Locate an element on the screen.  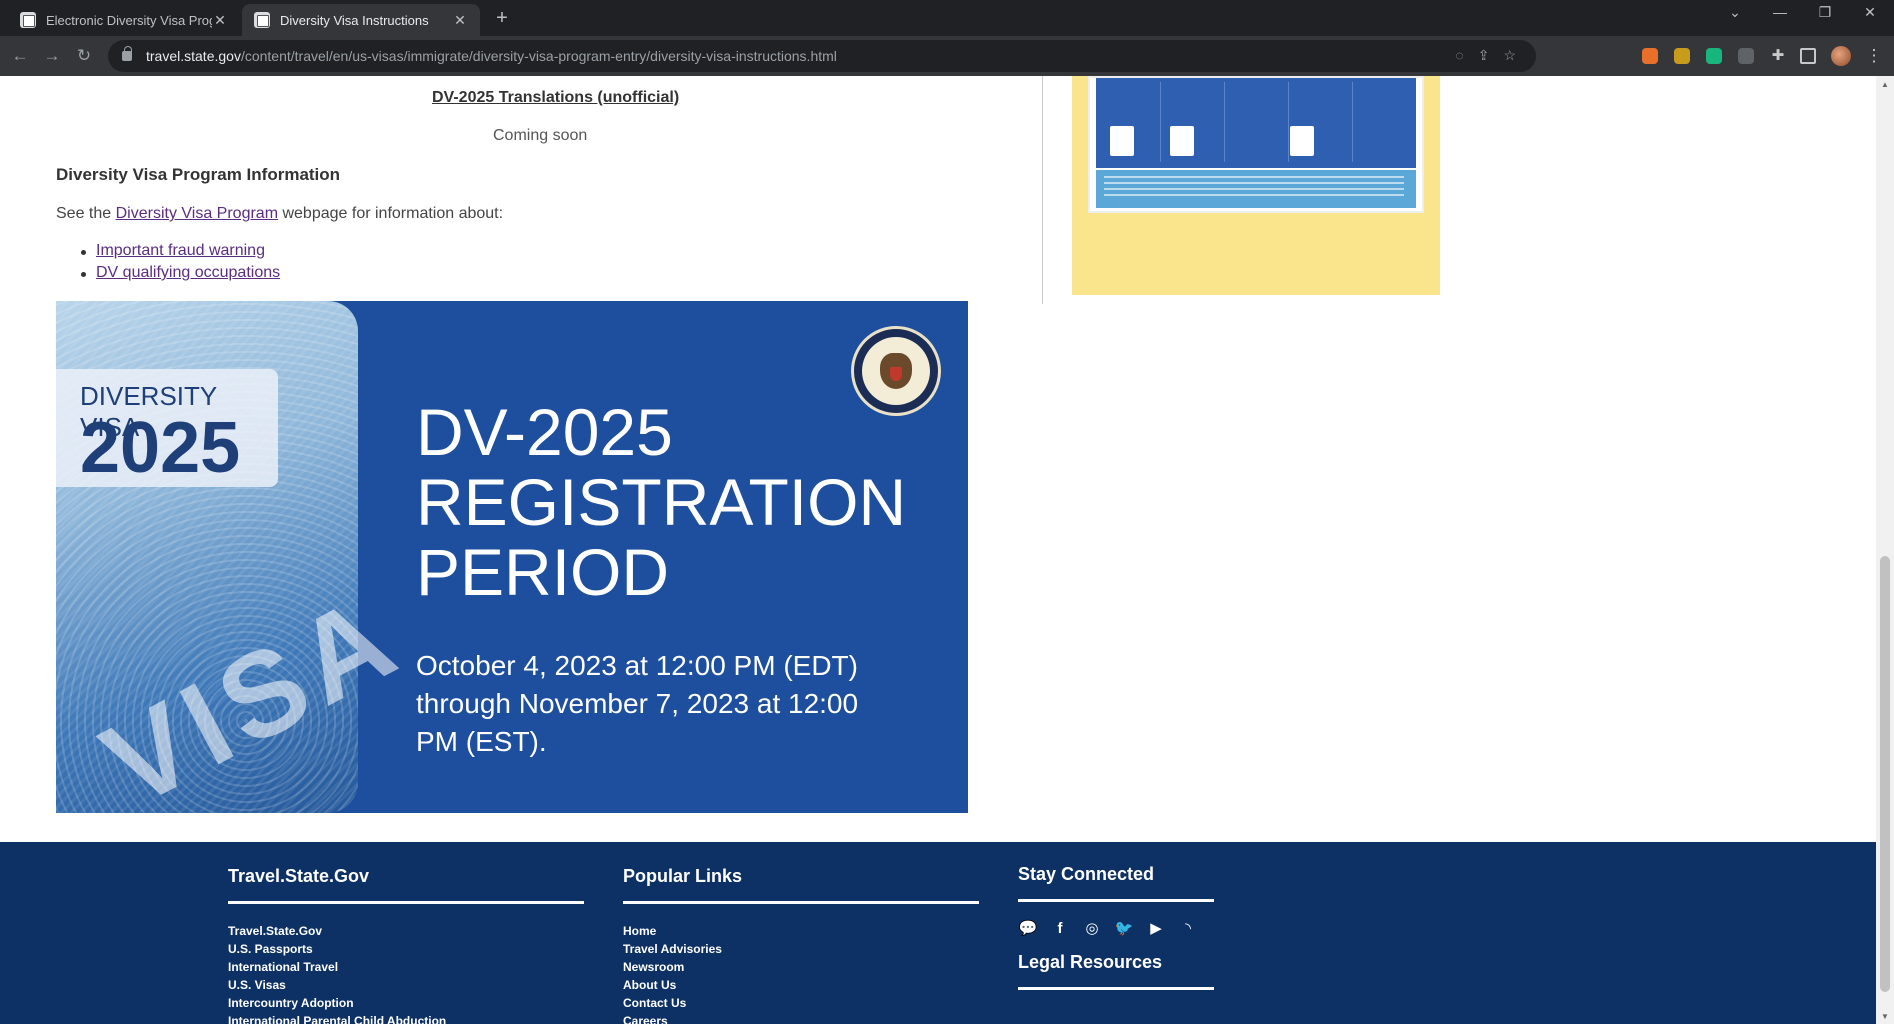
visa-word: VISA is located at coordinates (252, 690).